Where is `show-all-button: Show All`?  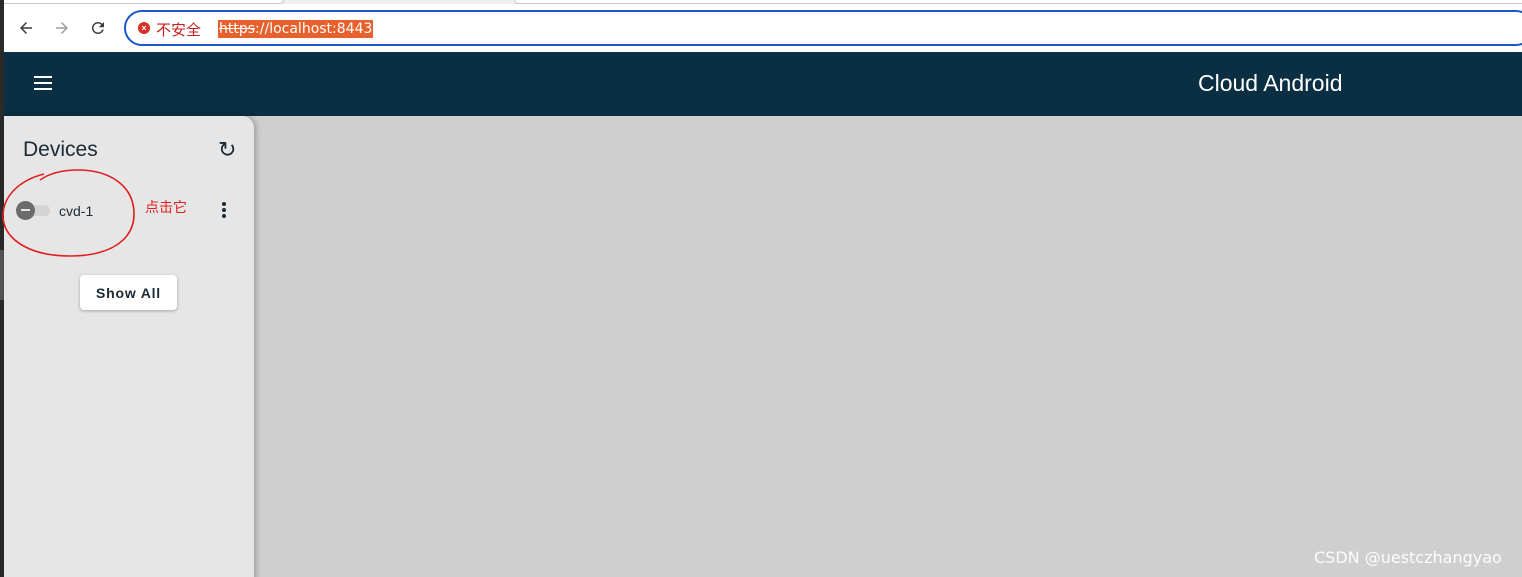 show-all-button: Show All is located at coordinates (128, 292).